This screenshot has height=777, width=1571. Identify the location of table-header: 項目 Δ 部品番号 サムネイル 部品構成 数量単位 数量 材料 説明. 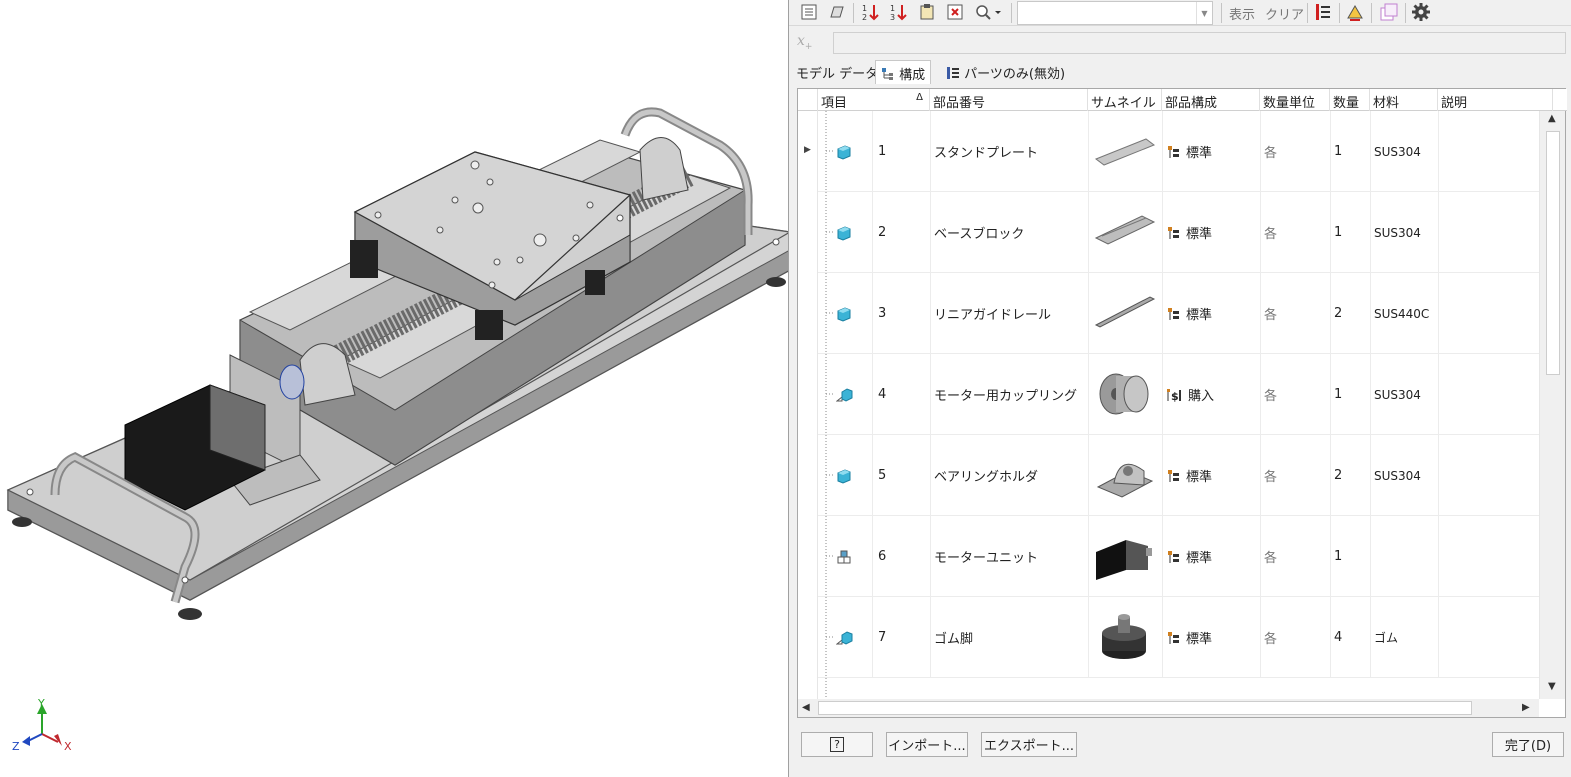
(1182, 100).